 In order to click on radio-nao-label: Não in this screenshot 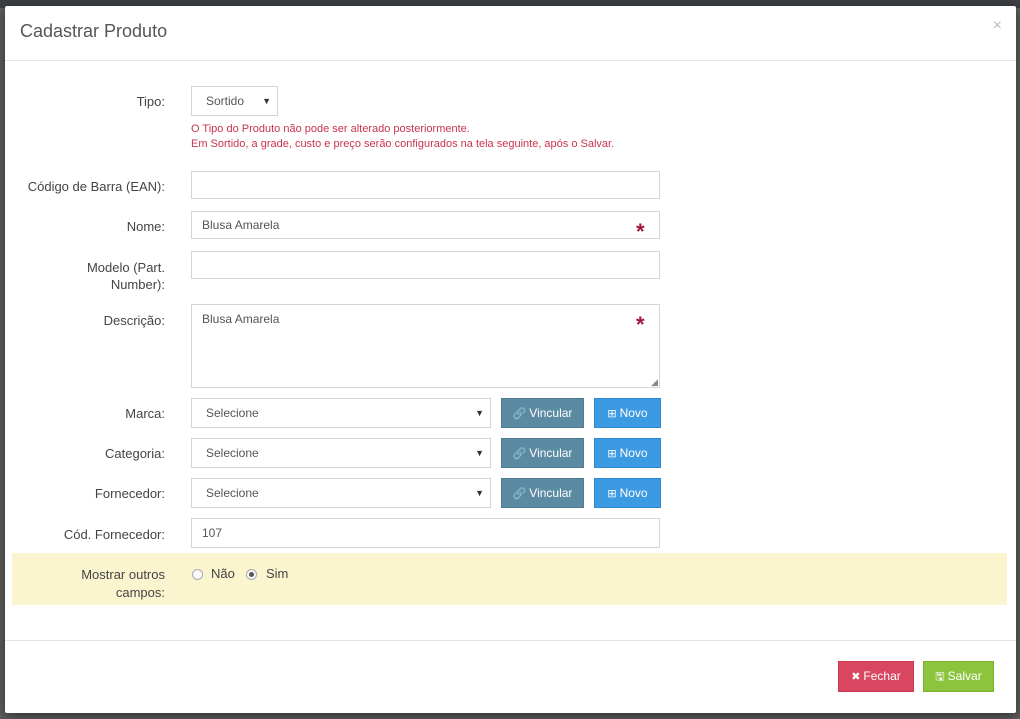, I will do `click(223, 573)`.